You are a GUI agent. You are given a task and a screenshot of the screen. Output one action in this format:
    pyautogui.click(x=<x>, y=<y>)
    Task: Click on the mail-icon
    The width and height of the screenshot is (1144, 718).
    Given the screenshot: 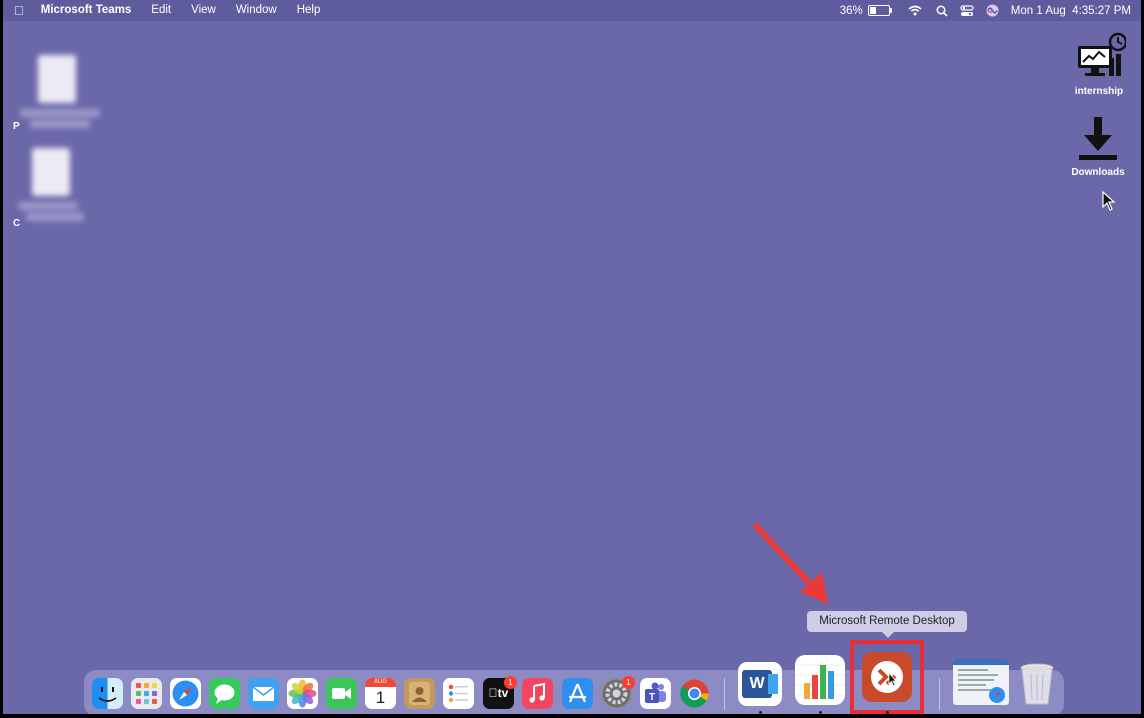 What is the action you would take?
    pyautogui.click(x=263, y=693)
    